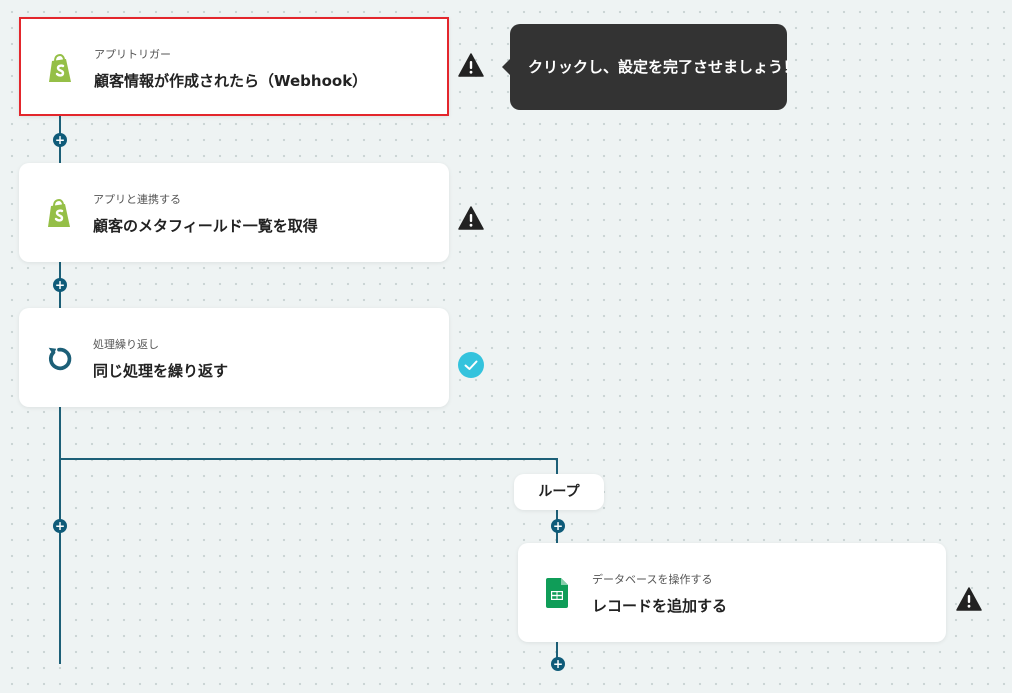  What do you see at coordinates (161, 371) in the screenshot?
I see `step-title: 同じ処理を繰り返す` at bounding box center [161, 371].